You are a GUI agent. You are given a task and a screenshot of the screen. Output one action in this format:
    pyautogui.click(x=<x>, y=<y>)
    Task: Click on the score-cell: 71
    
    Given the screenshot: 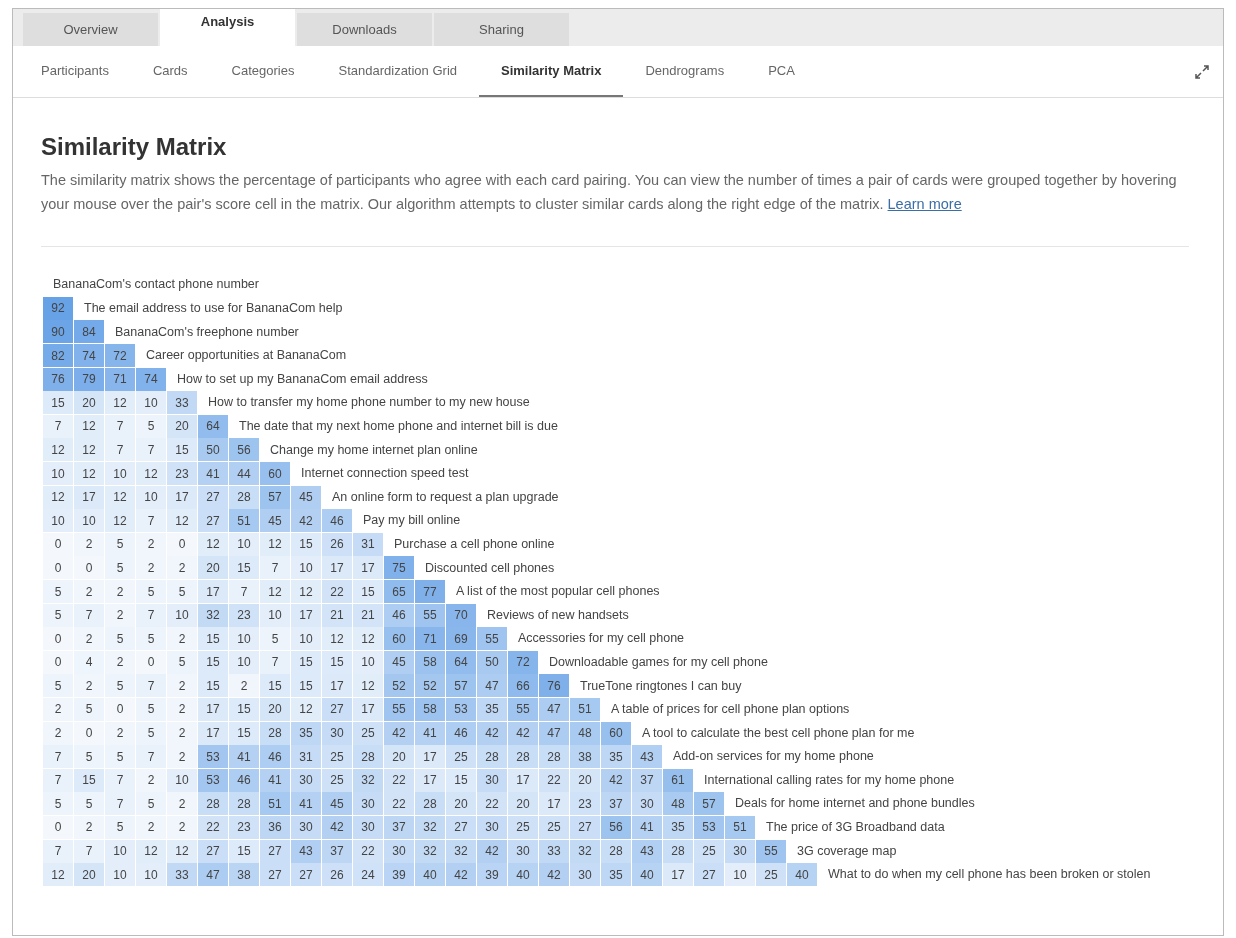 What is the action you would take?
    pyautogui.click(x=430, y=639)
    